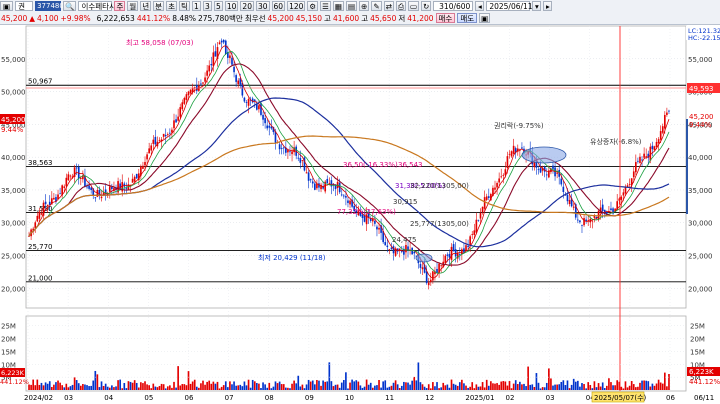 The height and width of the screenshot is (404, 720). What do you see at coordinates (24, 6) in the screenshot?
I see `market-dropdown: 권` at bounding box center [24, 6].